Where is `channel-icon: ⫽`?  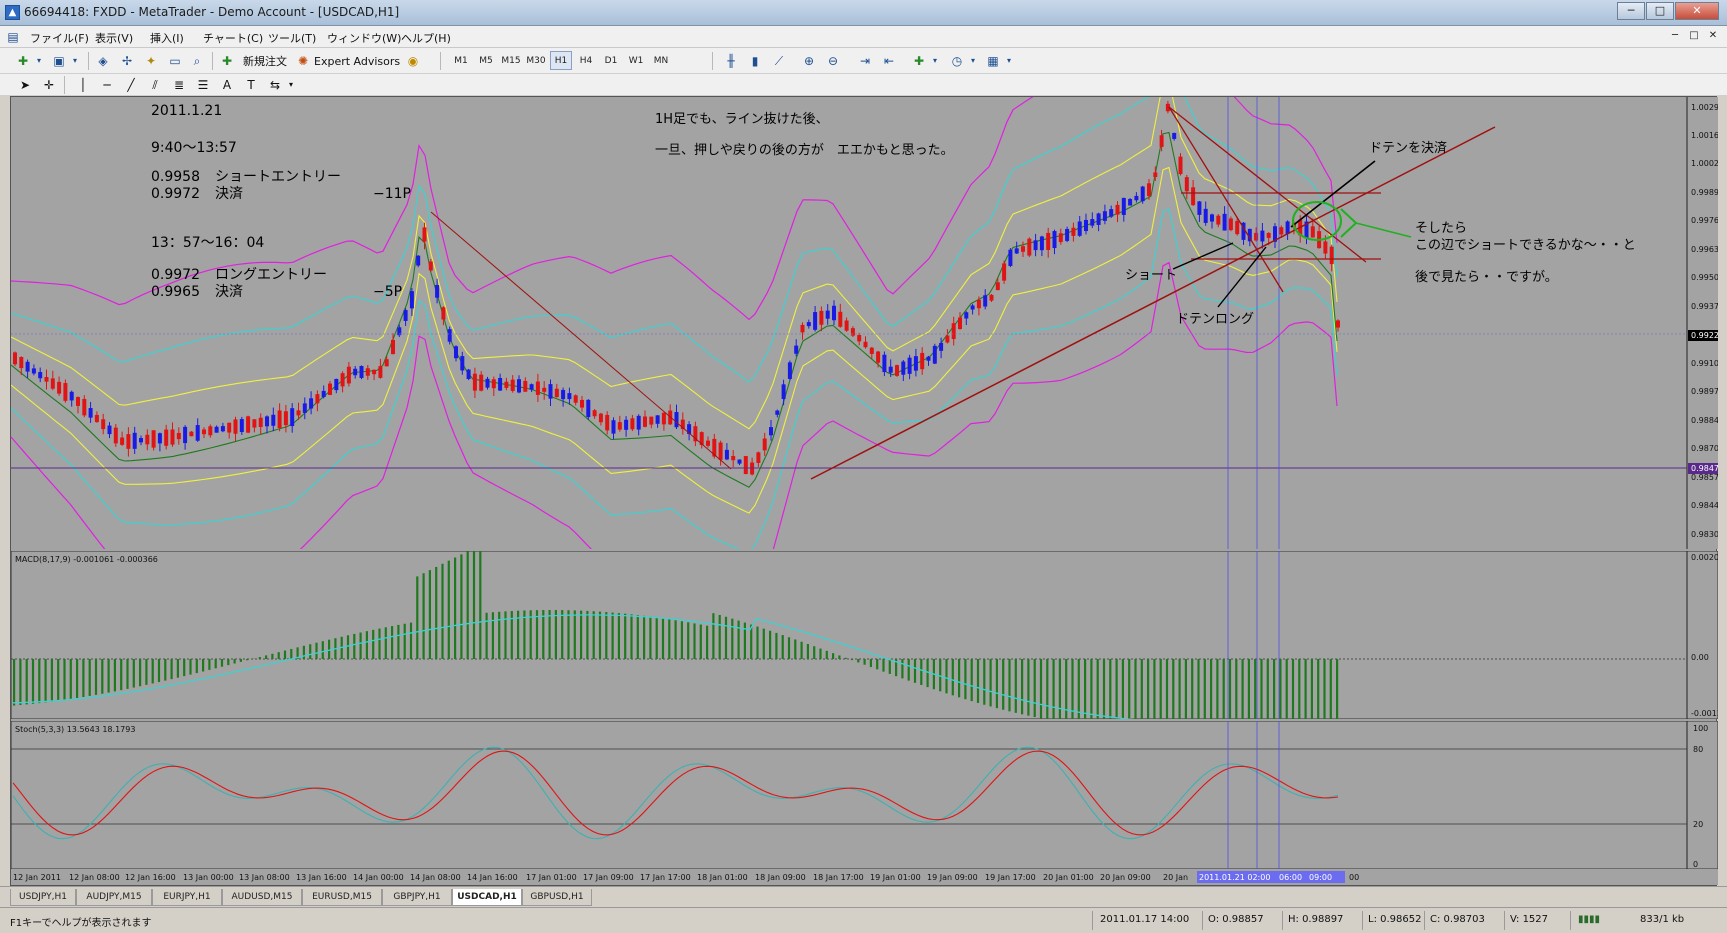
channel-icon: ⫽ is located at coordinates (155, 85).